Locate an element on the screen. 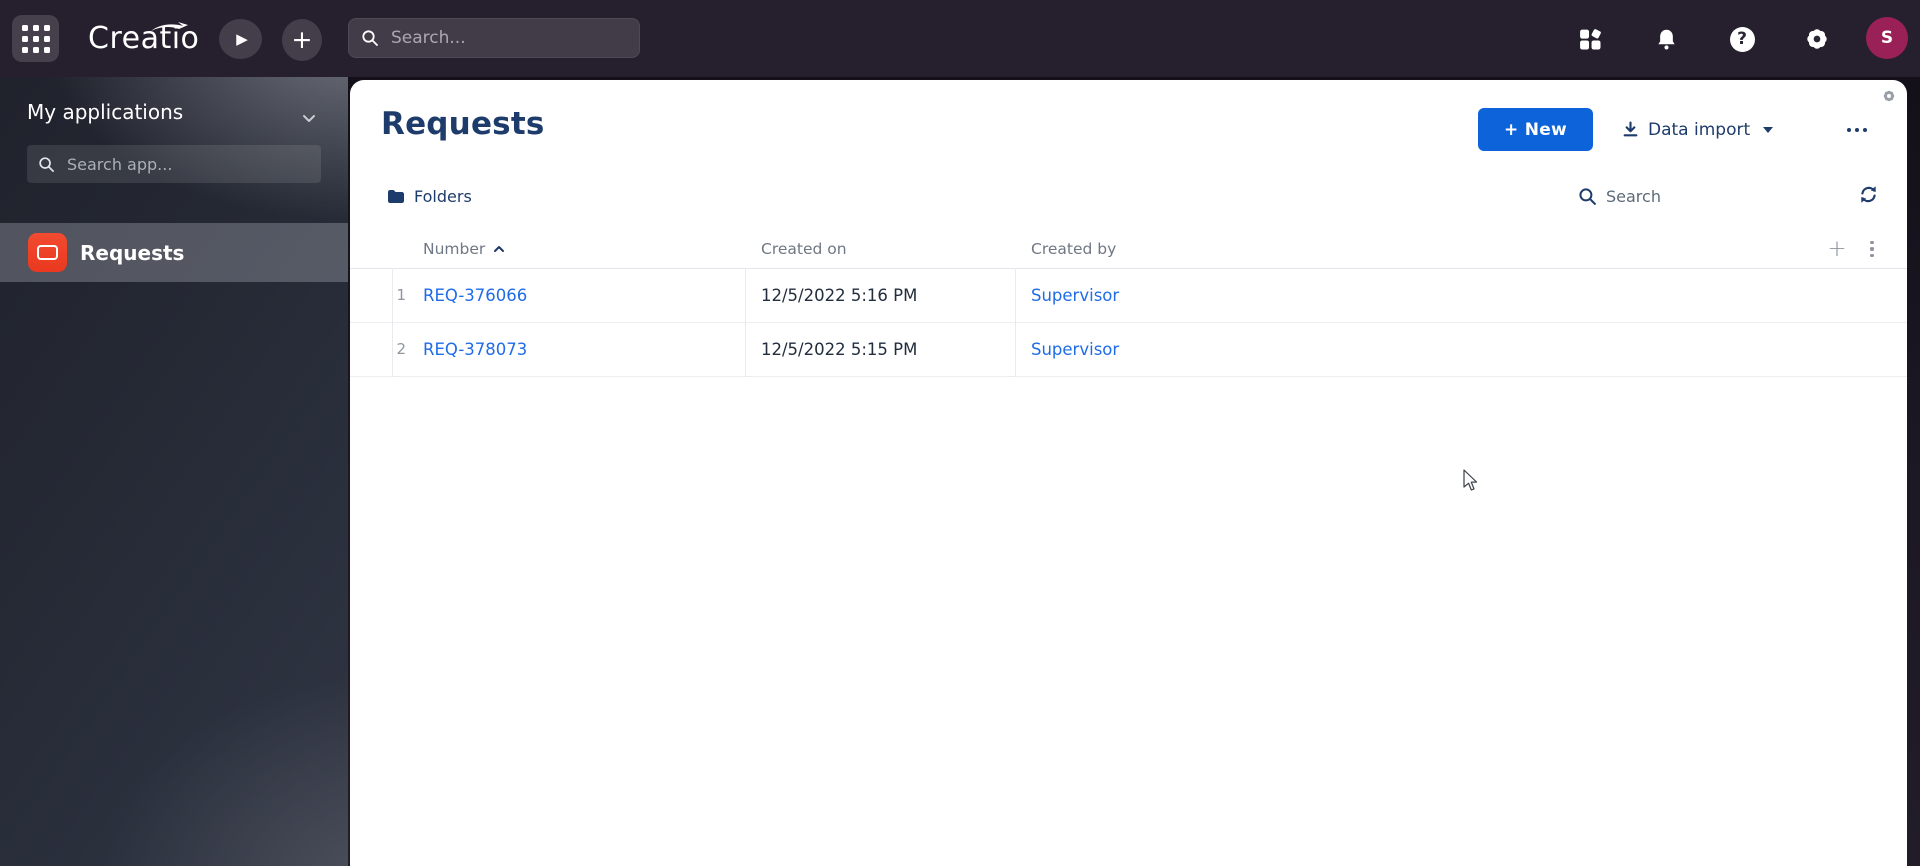 The width and height of the screenshot is (1920, 866). grid-icon is located at coordinates (35, 38).